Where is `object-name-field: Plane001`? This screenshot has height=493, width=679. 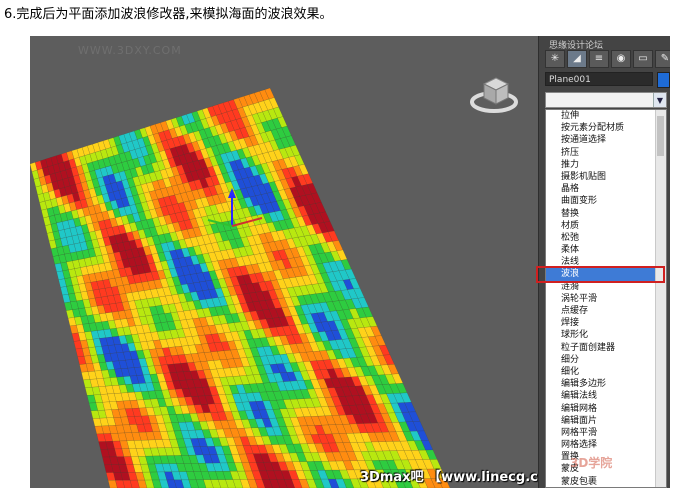 object-name-field: Plane001 is located at coordinates (599, 79).